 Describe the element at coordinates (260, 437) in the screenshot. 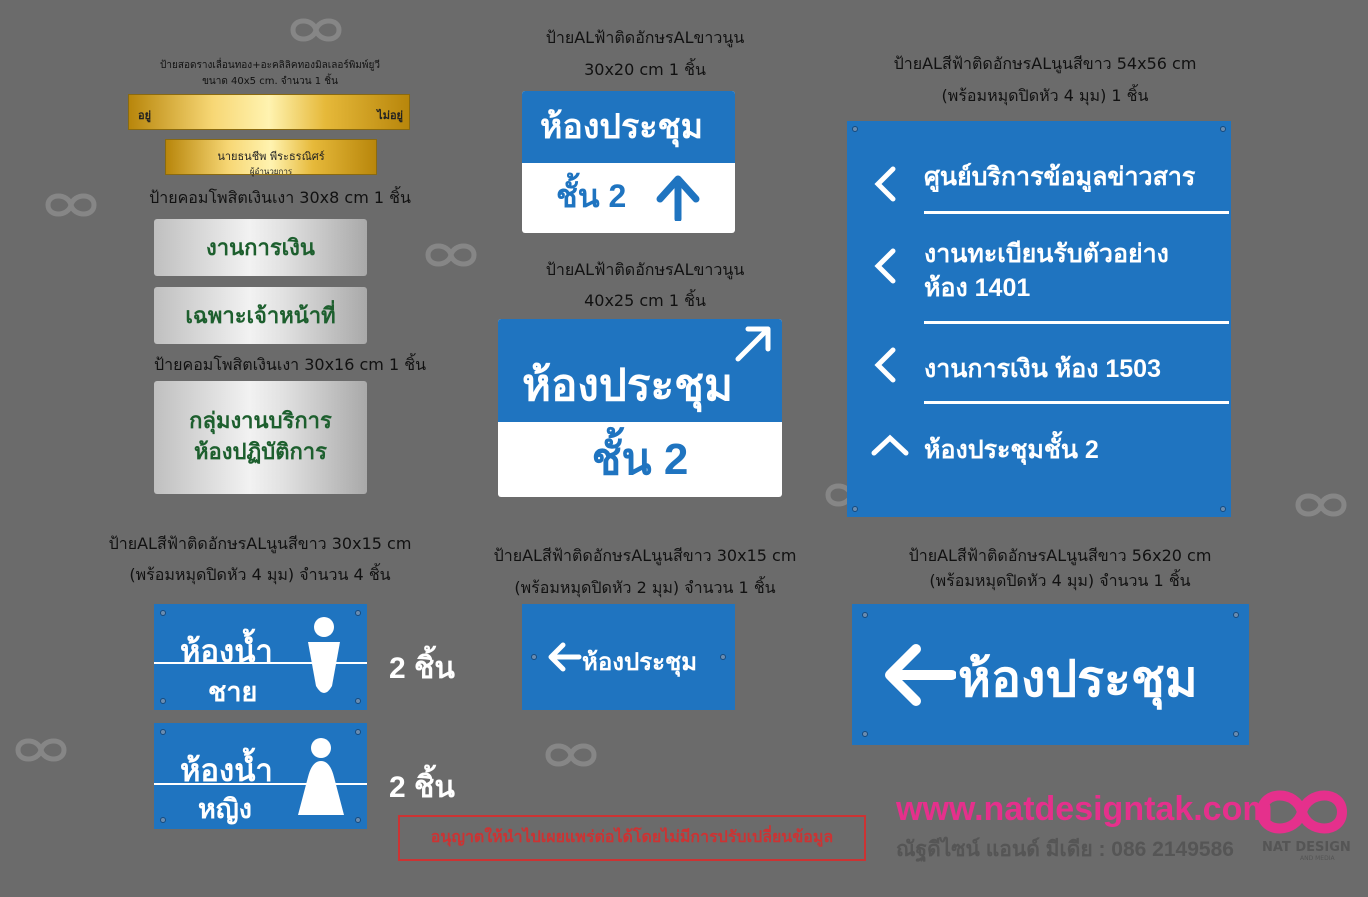

I see `silver-plate-service-group: กลุ่มงานบริการ ห้องปฏิบัติการ` at that location.